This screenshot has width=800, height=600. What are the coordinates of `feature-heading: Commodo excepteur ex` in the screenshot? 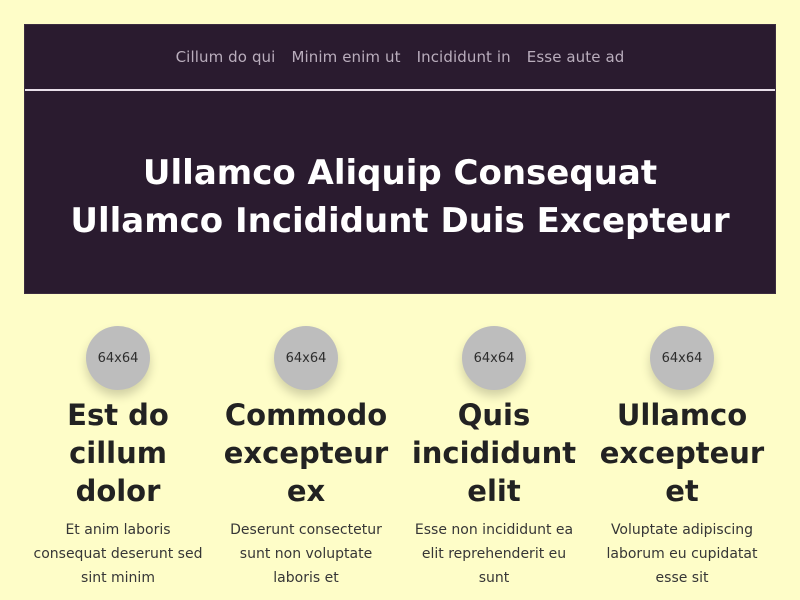 It's located at (306, 453).